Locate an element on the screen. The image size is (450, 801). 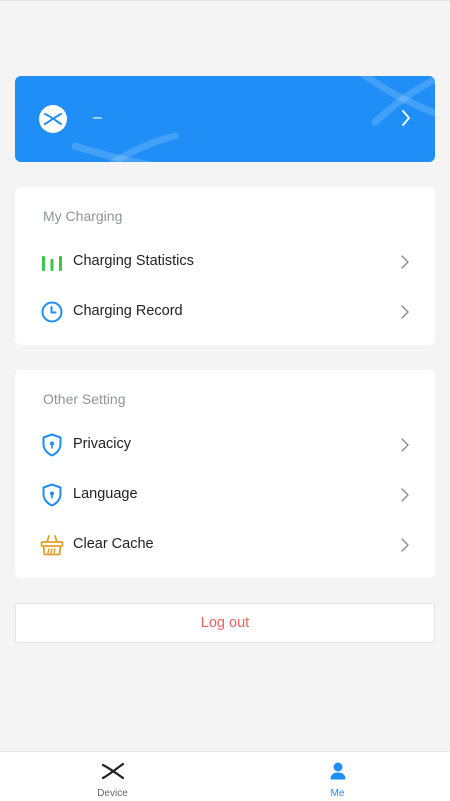
tab-device: Device is located at coordinates (112, 776).